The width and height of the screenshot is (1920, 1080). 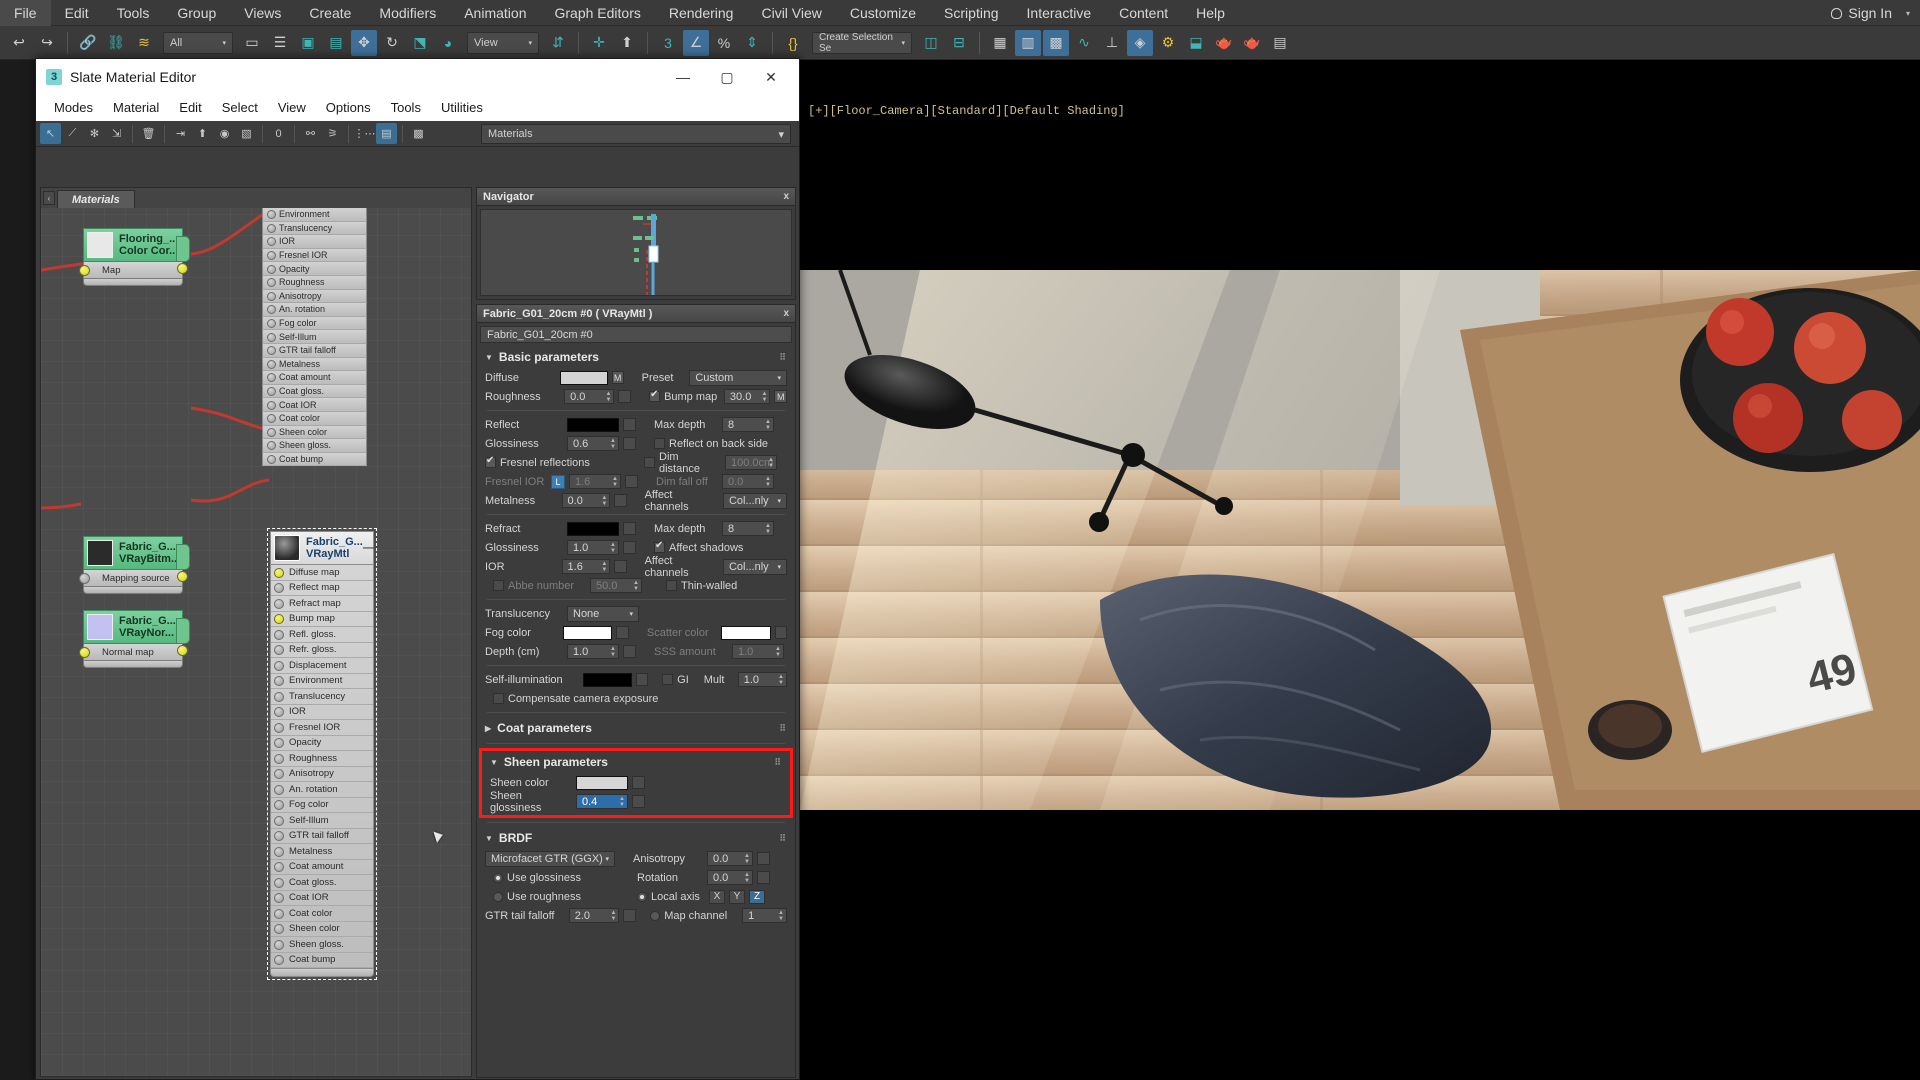 What do you see at coordinates (971, 13) in the screenshot?
I see `menu-item-scripting: Scripting` at bounding box center [971, 13].